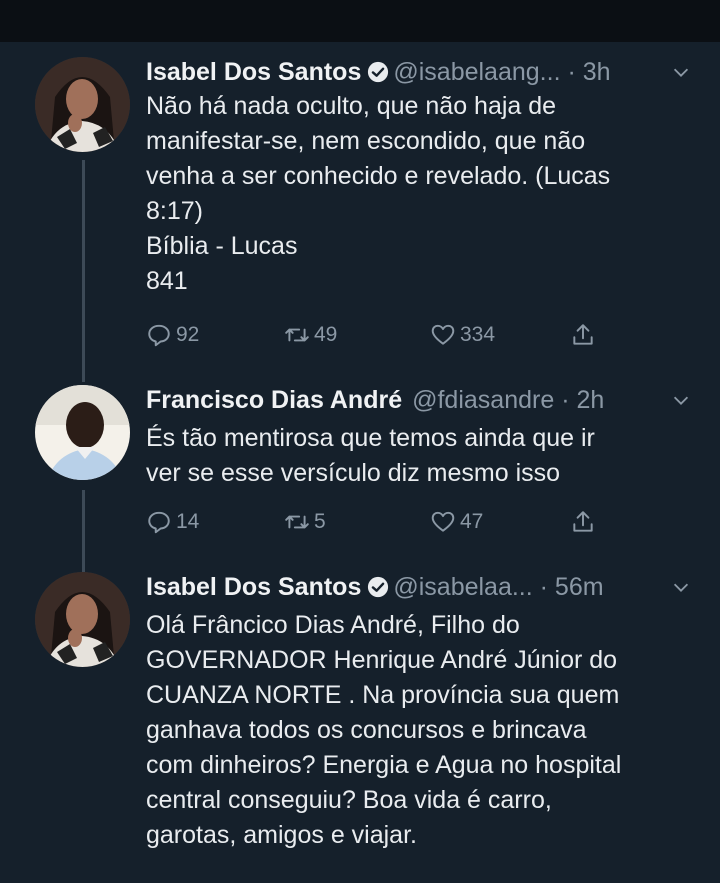  I want to click on timestamp: 2h, so click(590, 400).